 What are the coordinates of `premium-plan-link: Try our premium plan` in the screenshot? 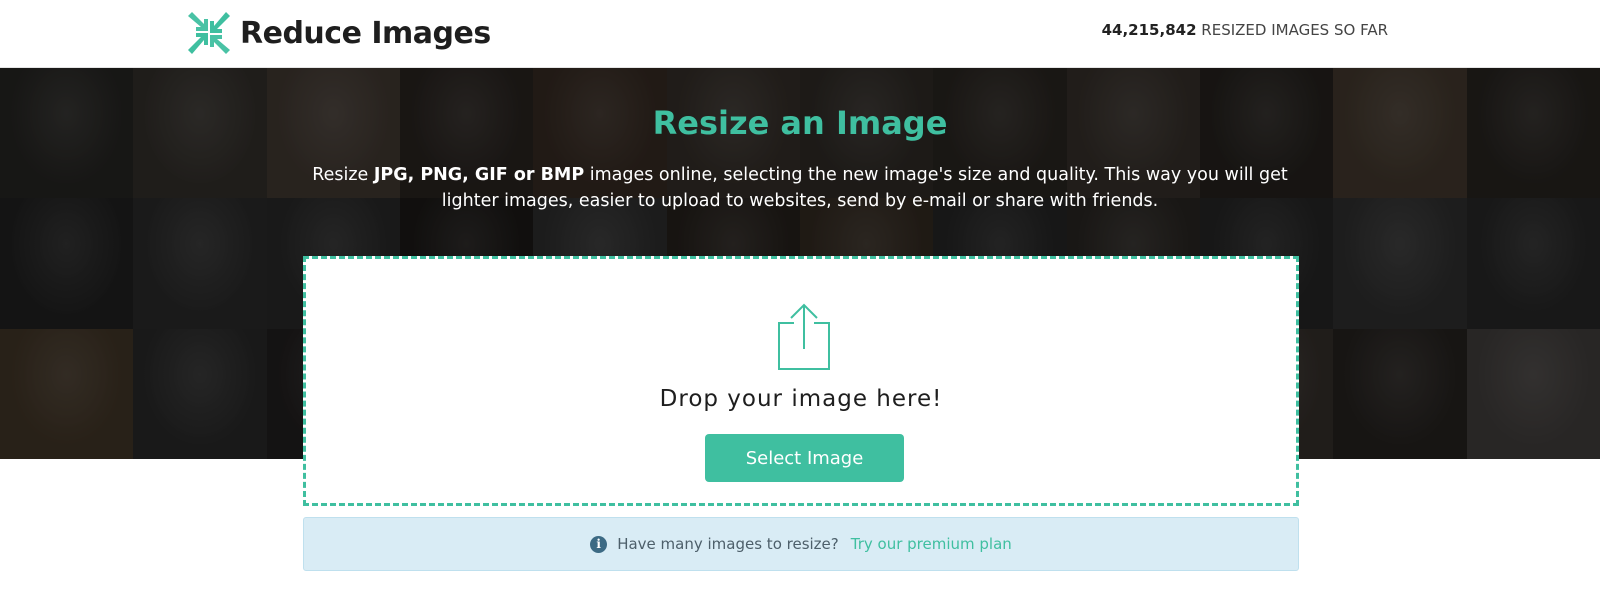 It's located at (931, 544).